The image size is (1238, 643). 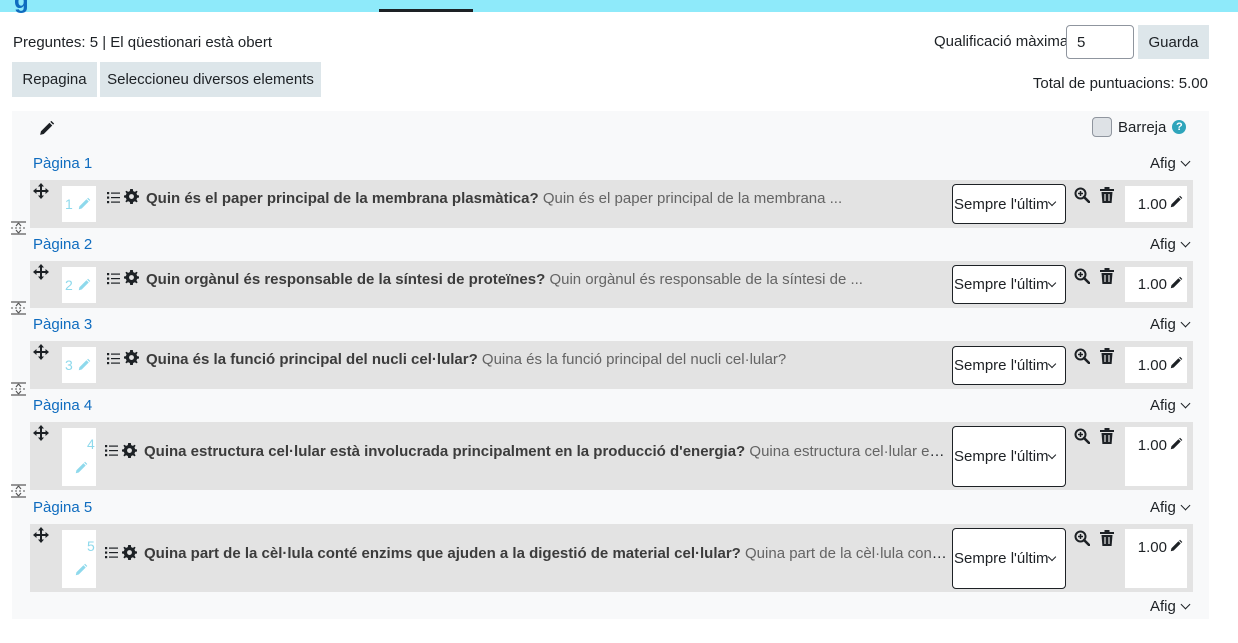 What do you see at coordinates (69, 285) in the screenshot?
I see `slot-number: 2` at bounding box center [69, 285].